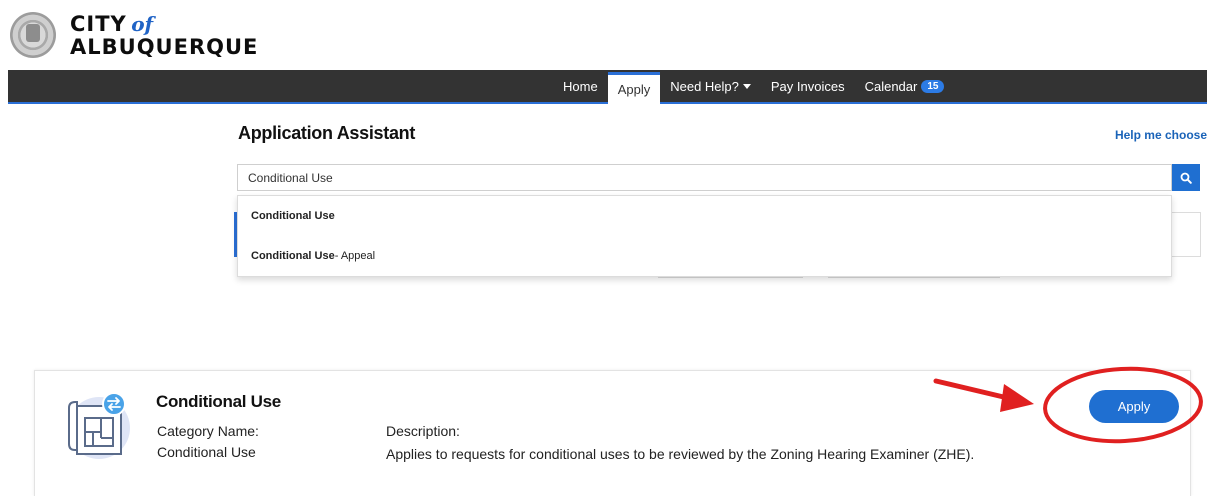 The height and width of the screenshot is (496, 1207). I want to click on suggestion-item: Conditional Use - Appeal, so click(704, 256).